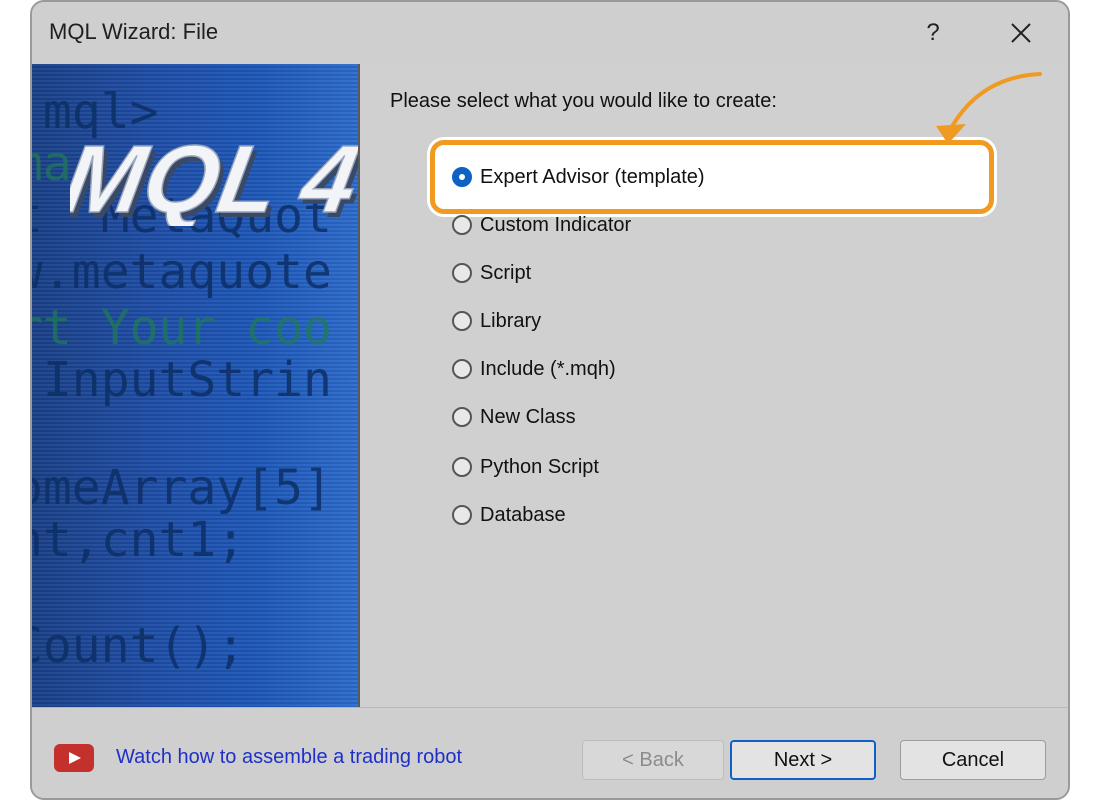 The height and width of the screenshot is (802, 1100). Describe the element at coordinates (973, 760) in the screenshot. I see `cancel-button: Cancel` at that location.